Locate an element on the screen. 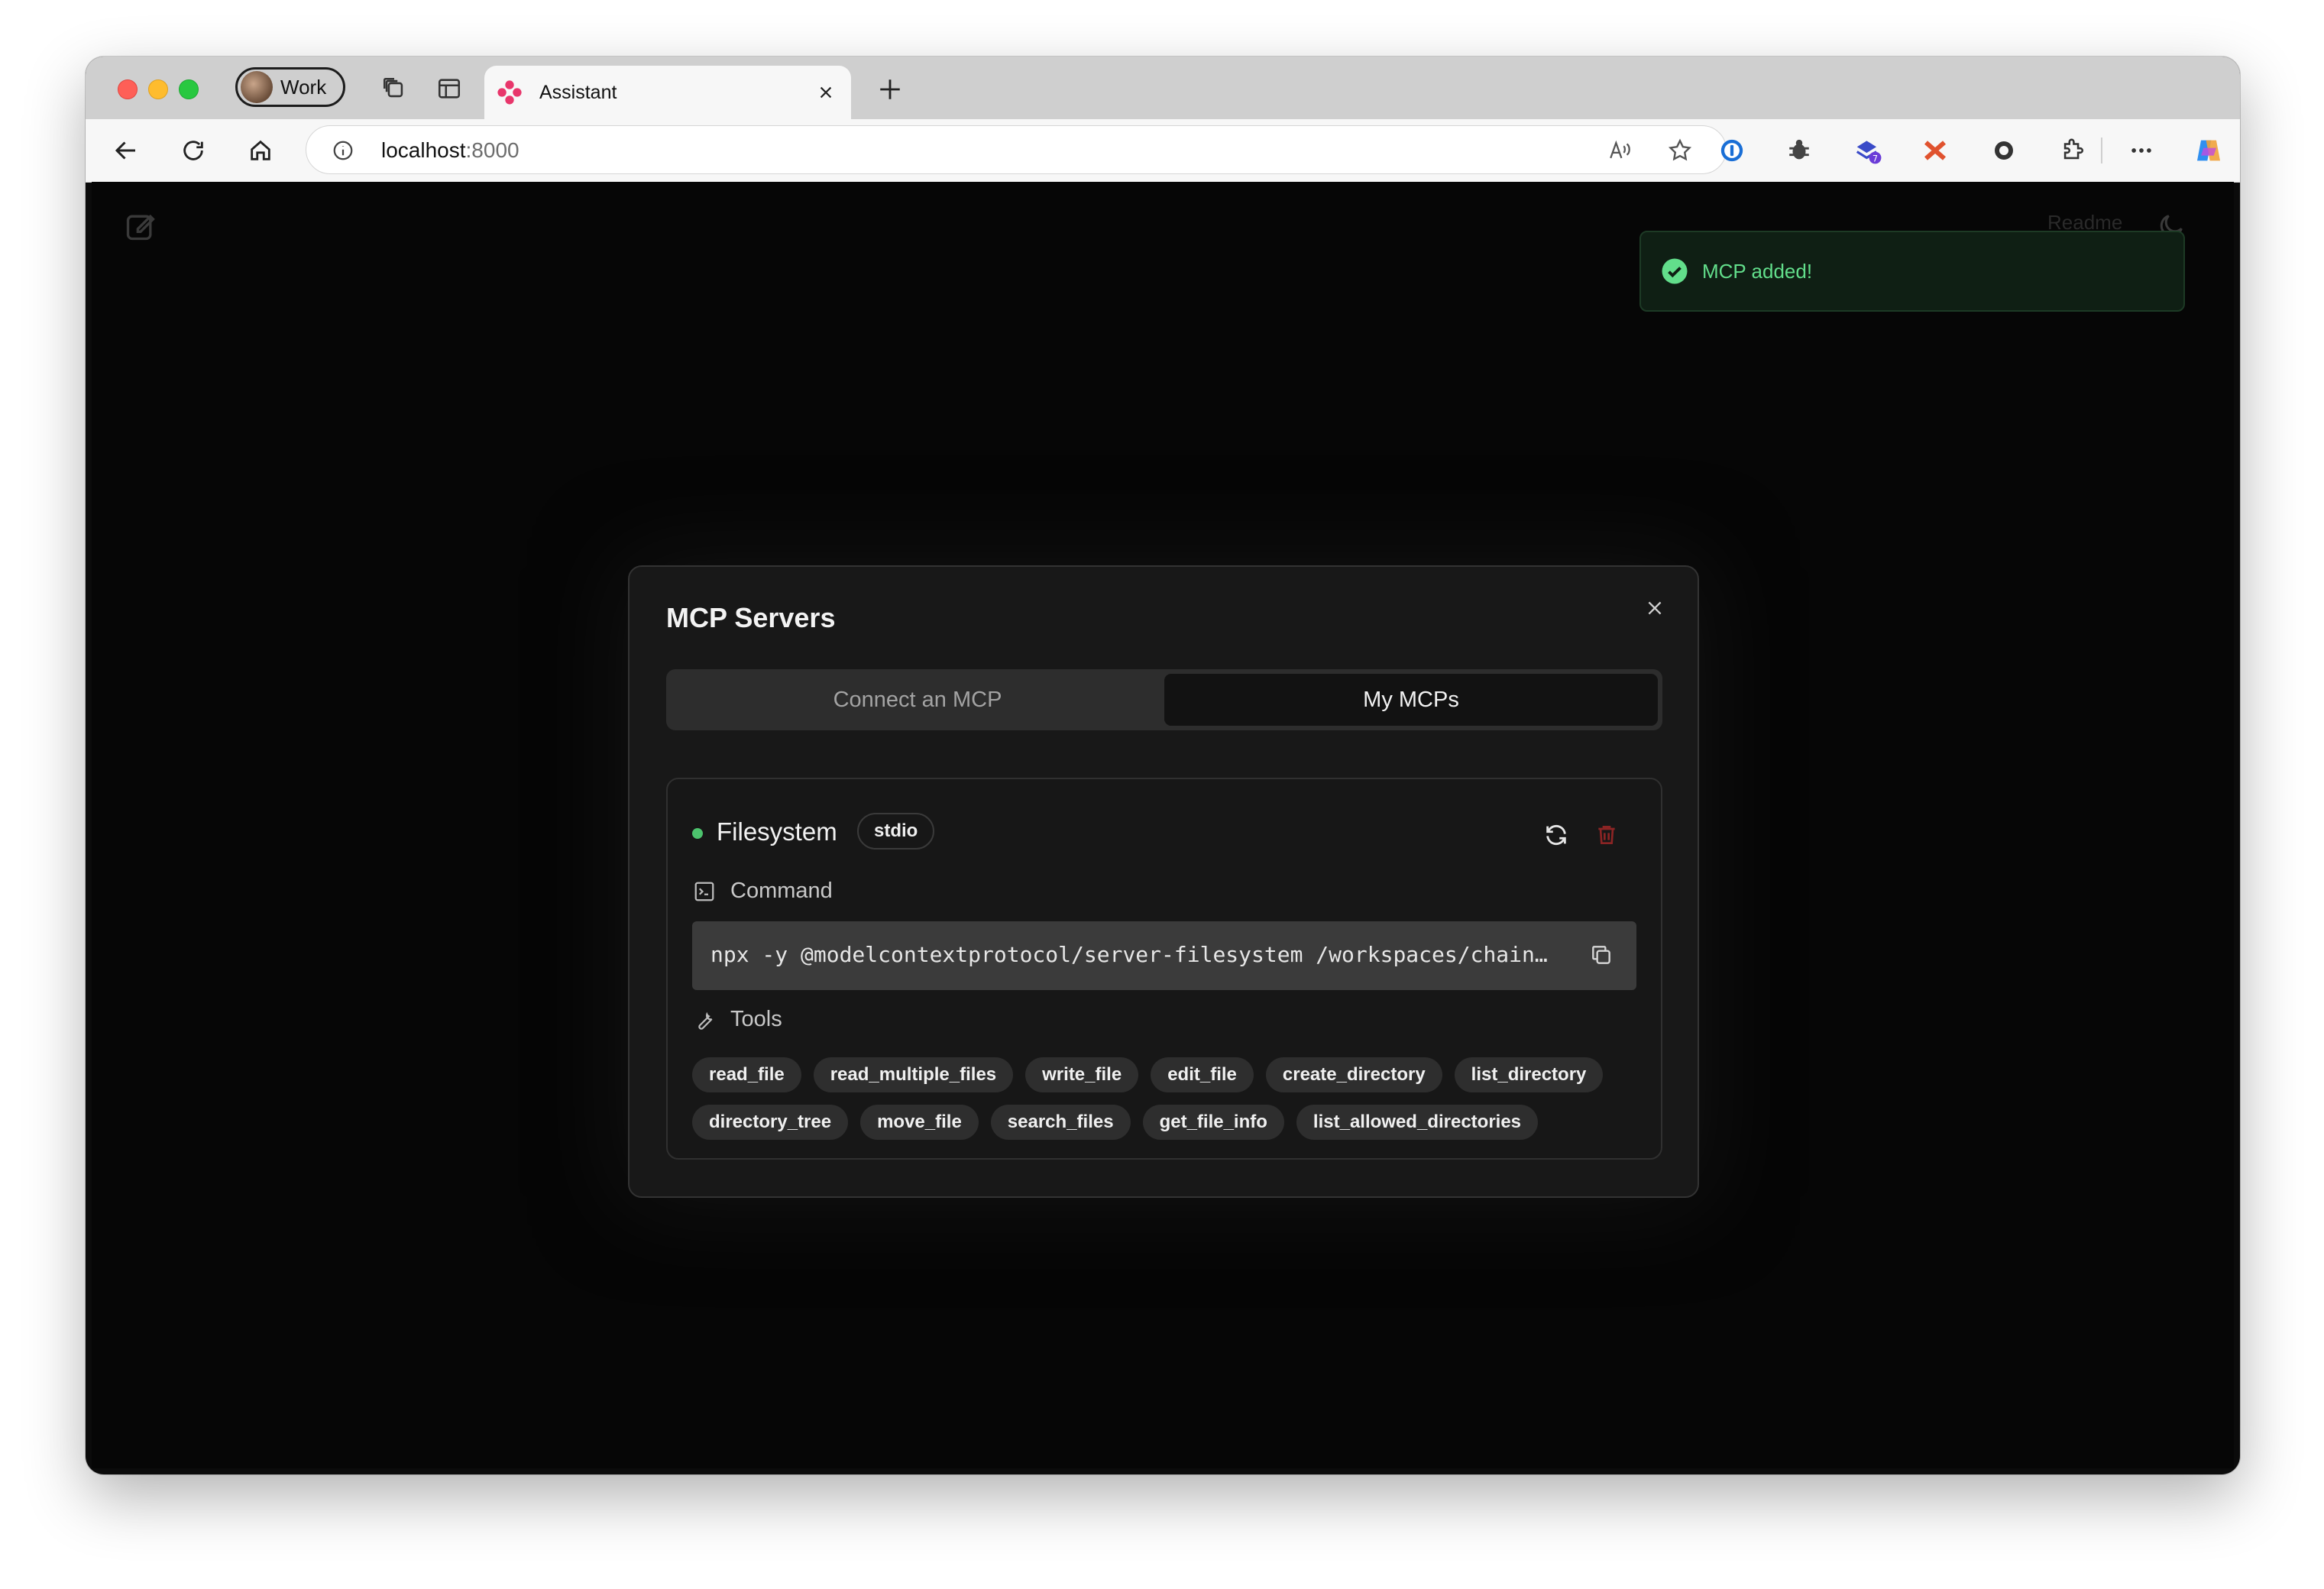 Image resolution: width=2324 pixels, height=1589 pixels. close-tab-icon is located at coordinates (825, 92).